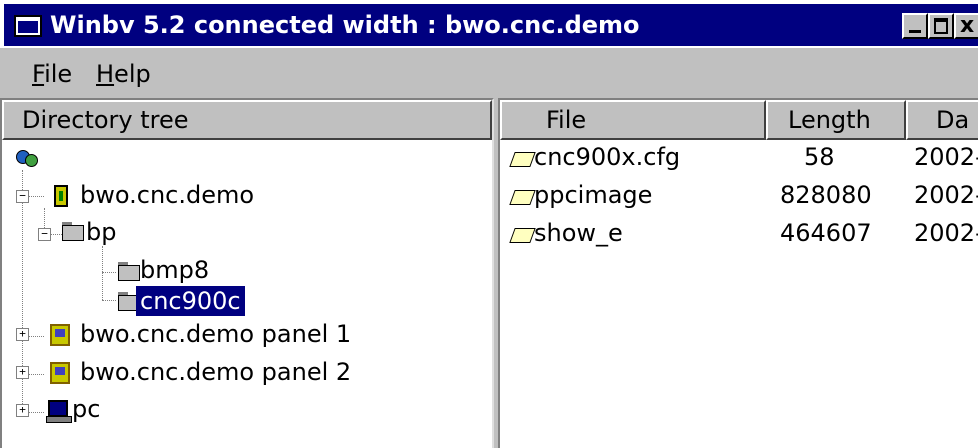  I want to click on file-length-cell: 464607, so click(826, 233).